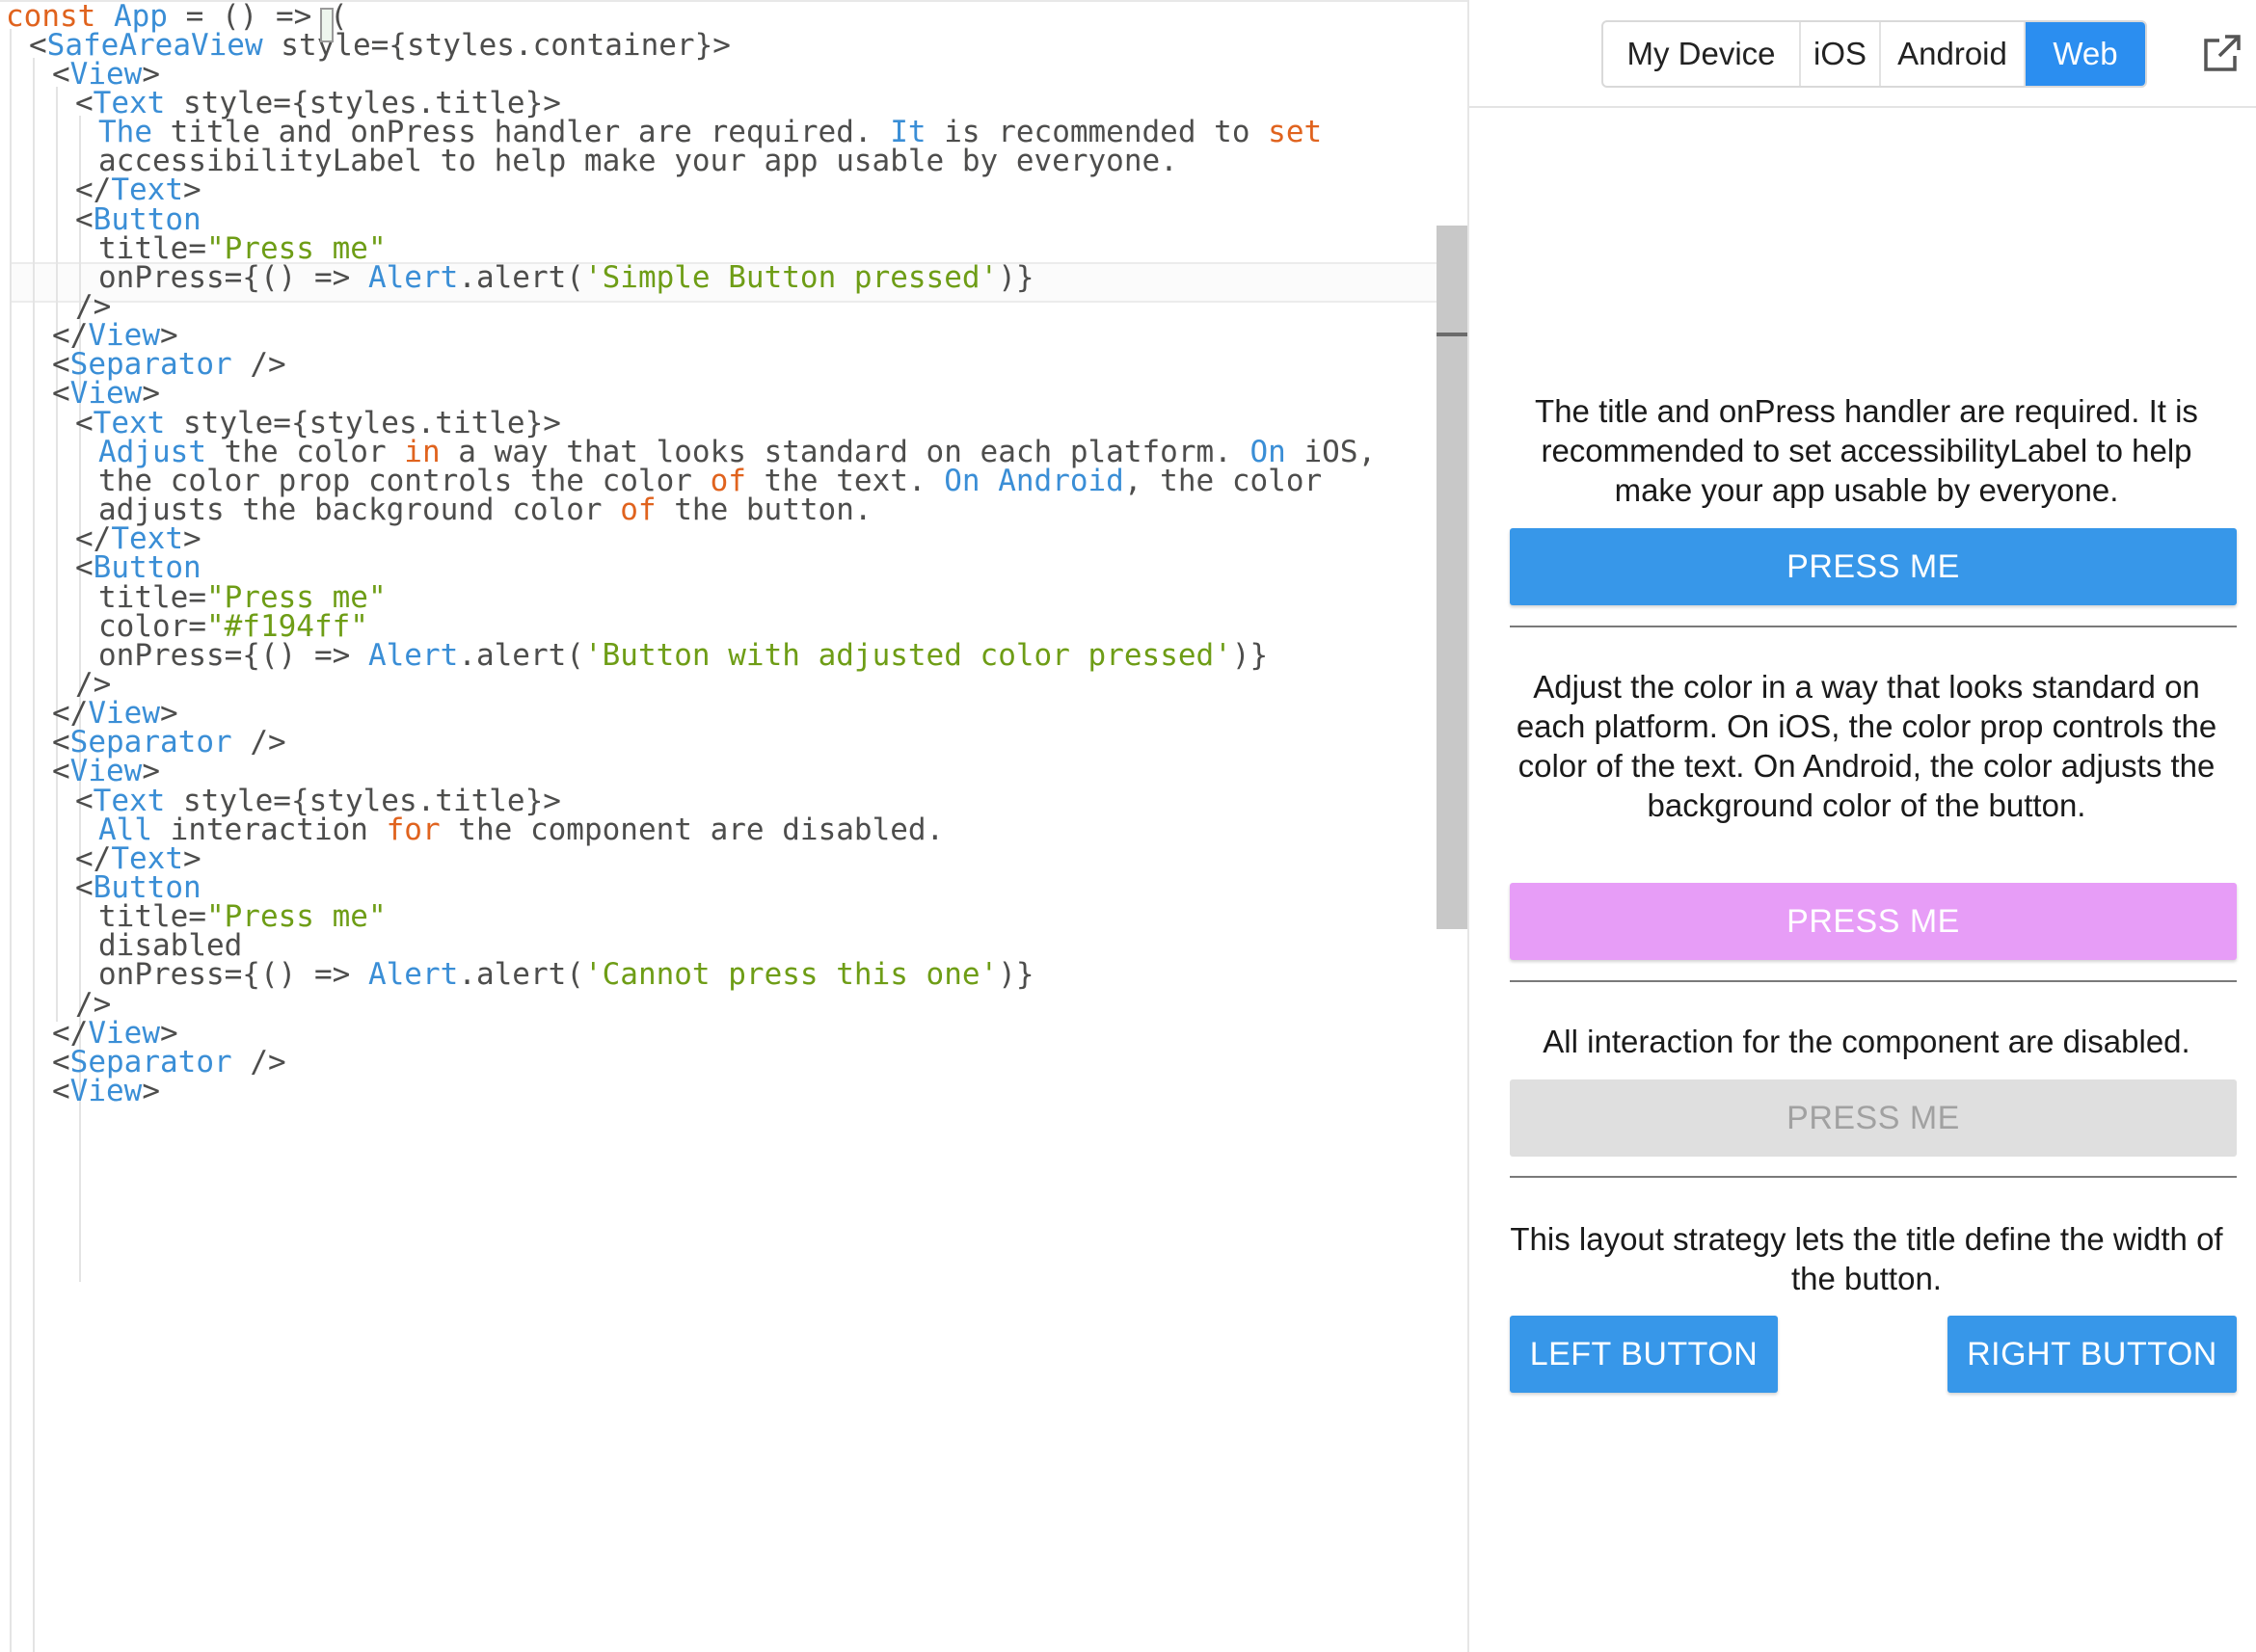 This screenshot has height=1652, width=2256. What do you see at coordinates (791, 975) in the screenshot?
I see `code-token: 'Cannot press this one'` at bounding box center [791, 975].